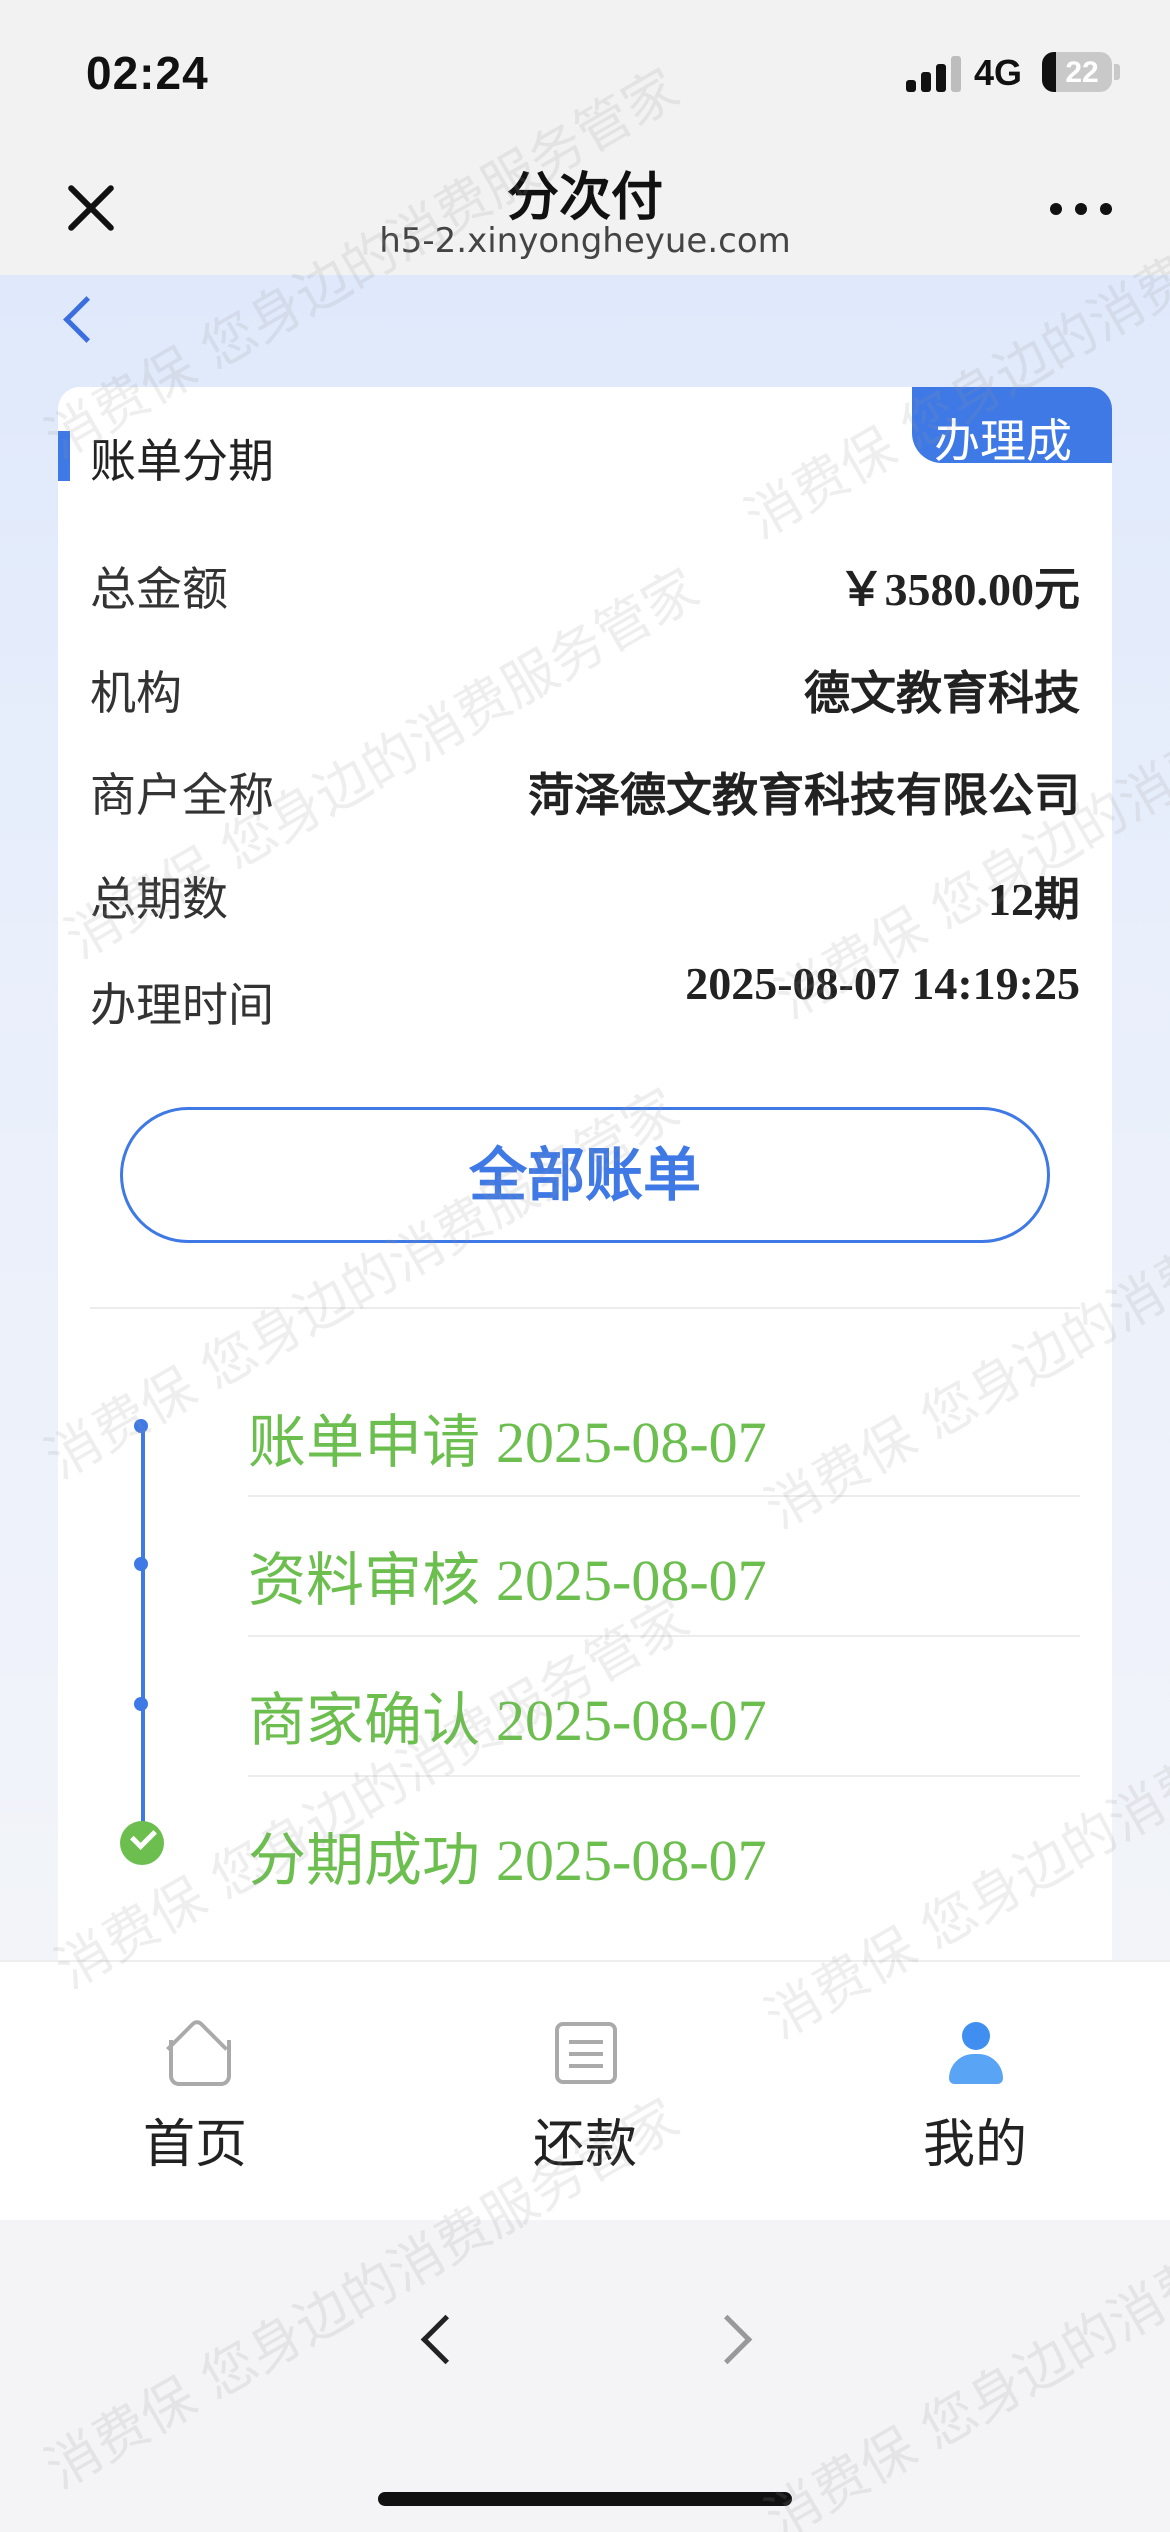  I want to click on check-circle-icon, so click(142, 1843).